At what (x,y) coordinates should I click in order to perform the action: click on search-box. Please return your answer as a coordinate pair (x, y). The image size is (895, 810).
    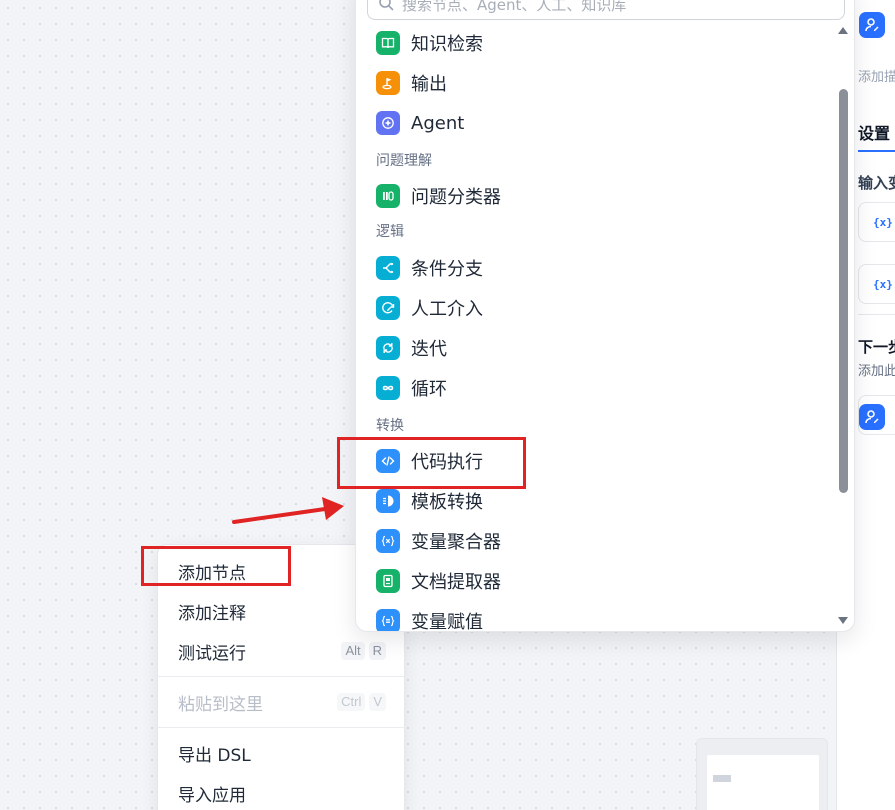
    Looking at the image, I should click on (606, 10).